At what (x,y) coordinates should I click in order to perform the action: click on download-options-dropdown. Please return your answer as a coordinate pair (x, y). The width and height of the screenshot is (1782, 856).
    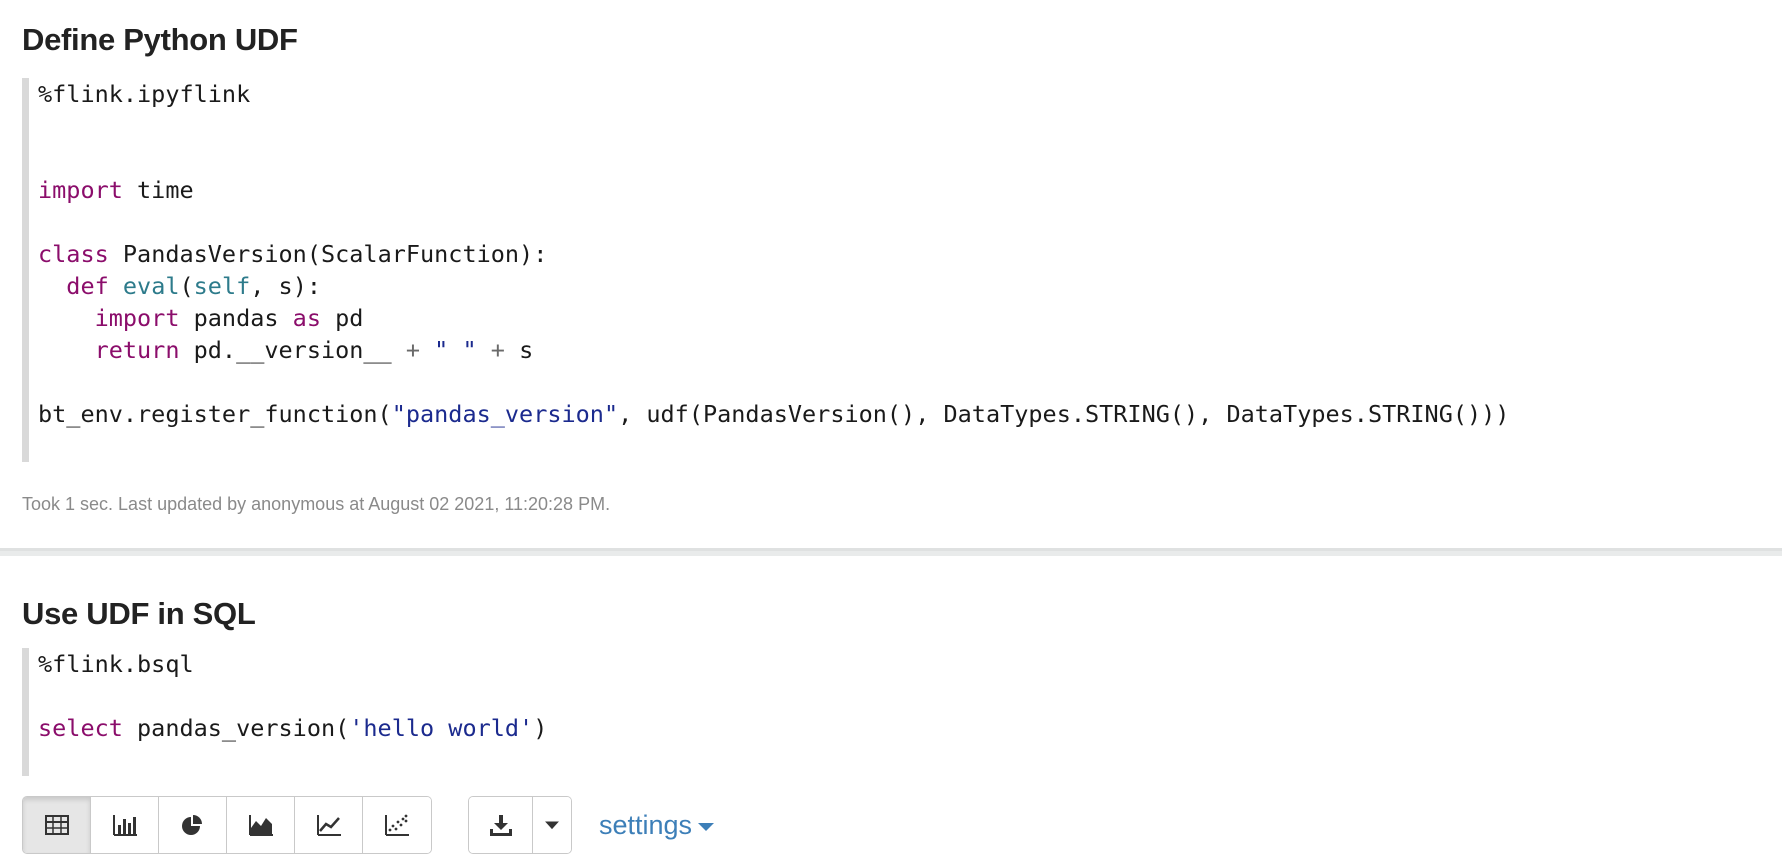
    Looking at the image, I should click on (552, 825).